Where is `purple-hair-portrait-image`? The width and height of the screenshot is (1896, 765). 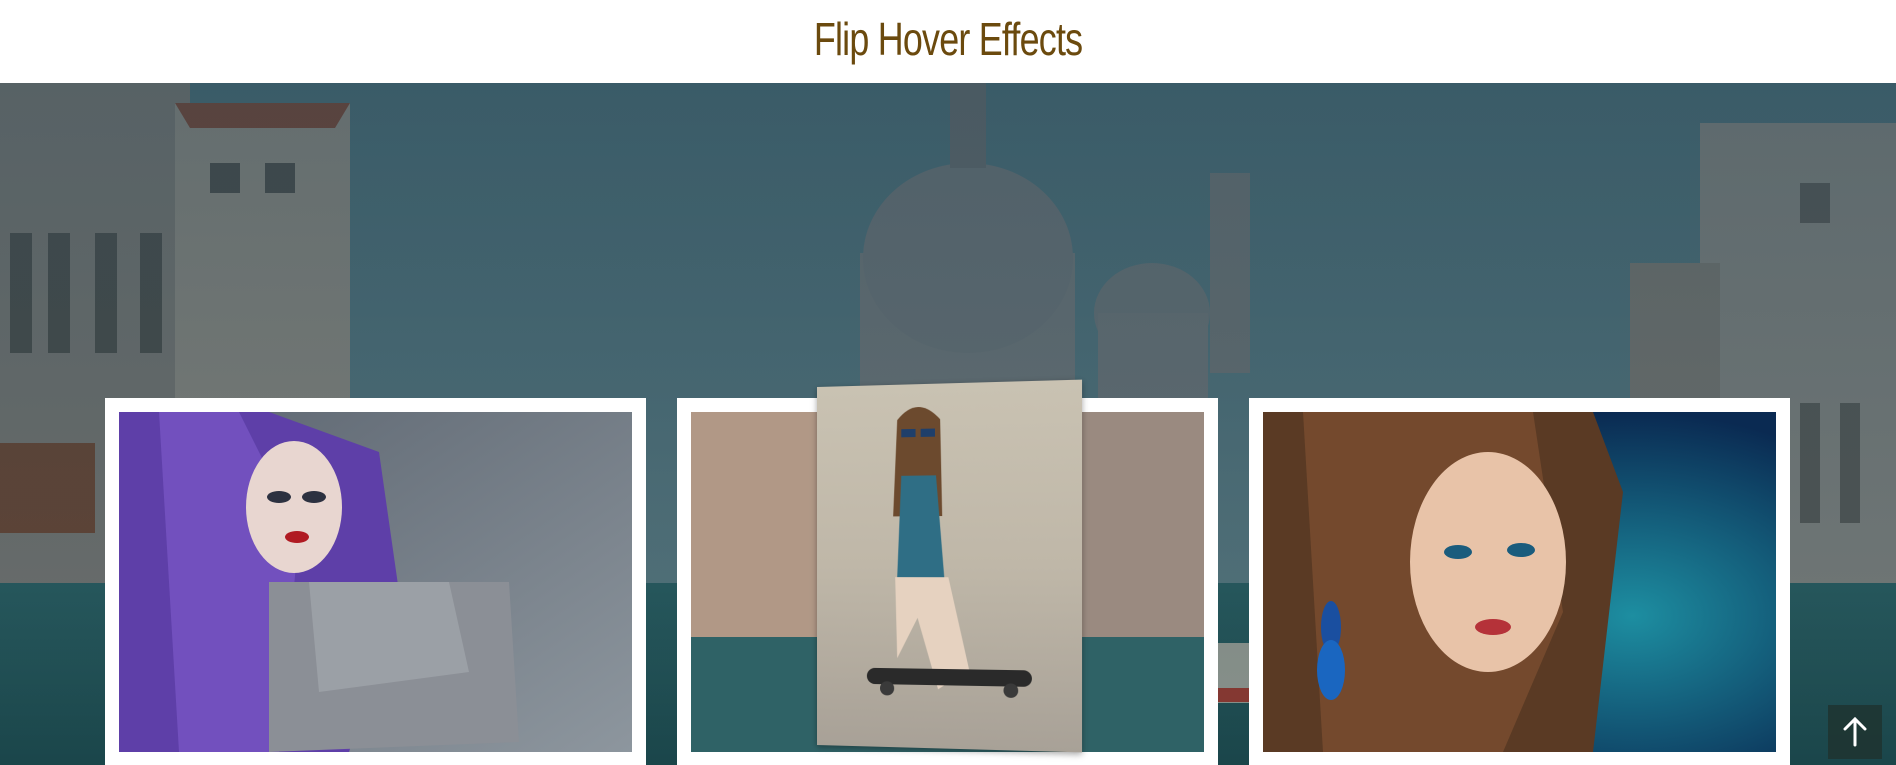
purple-hair-portrait-image is located at coordinates (375, 582).